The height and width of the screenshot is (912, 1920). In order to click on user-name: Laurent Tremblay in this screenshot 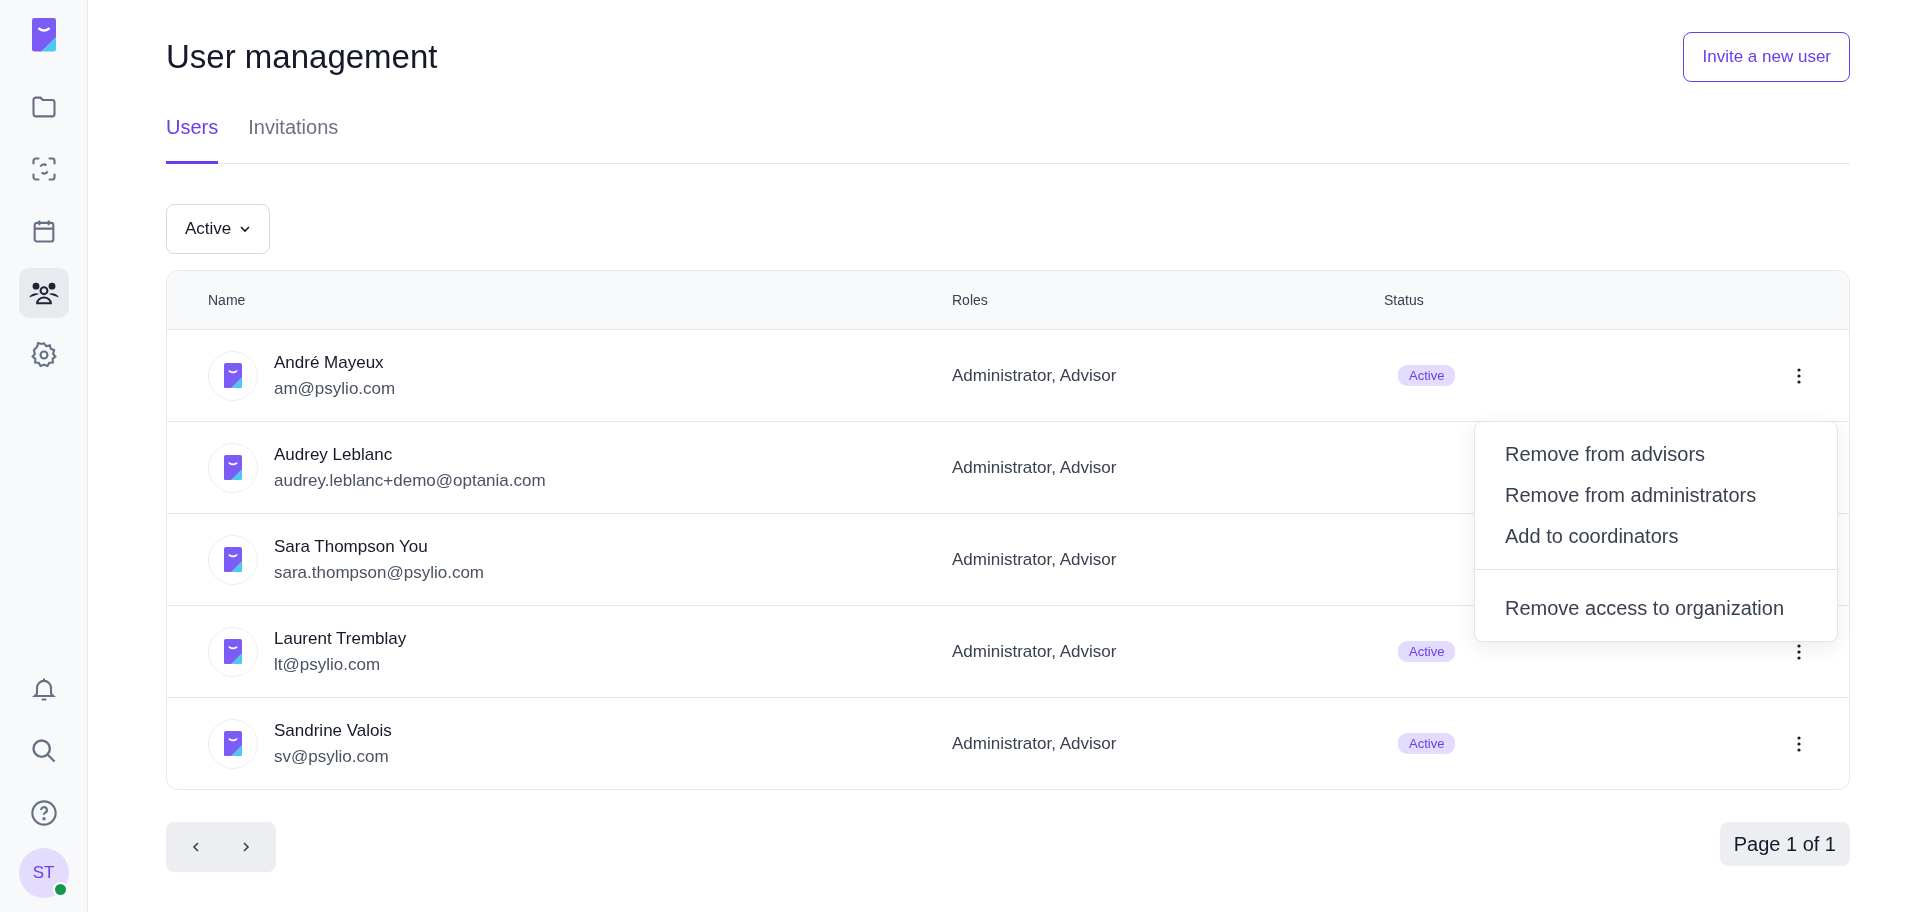, I will do `click(340, 638)`.